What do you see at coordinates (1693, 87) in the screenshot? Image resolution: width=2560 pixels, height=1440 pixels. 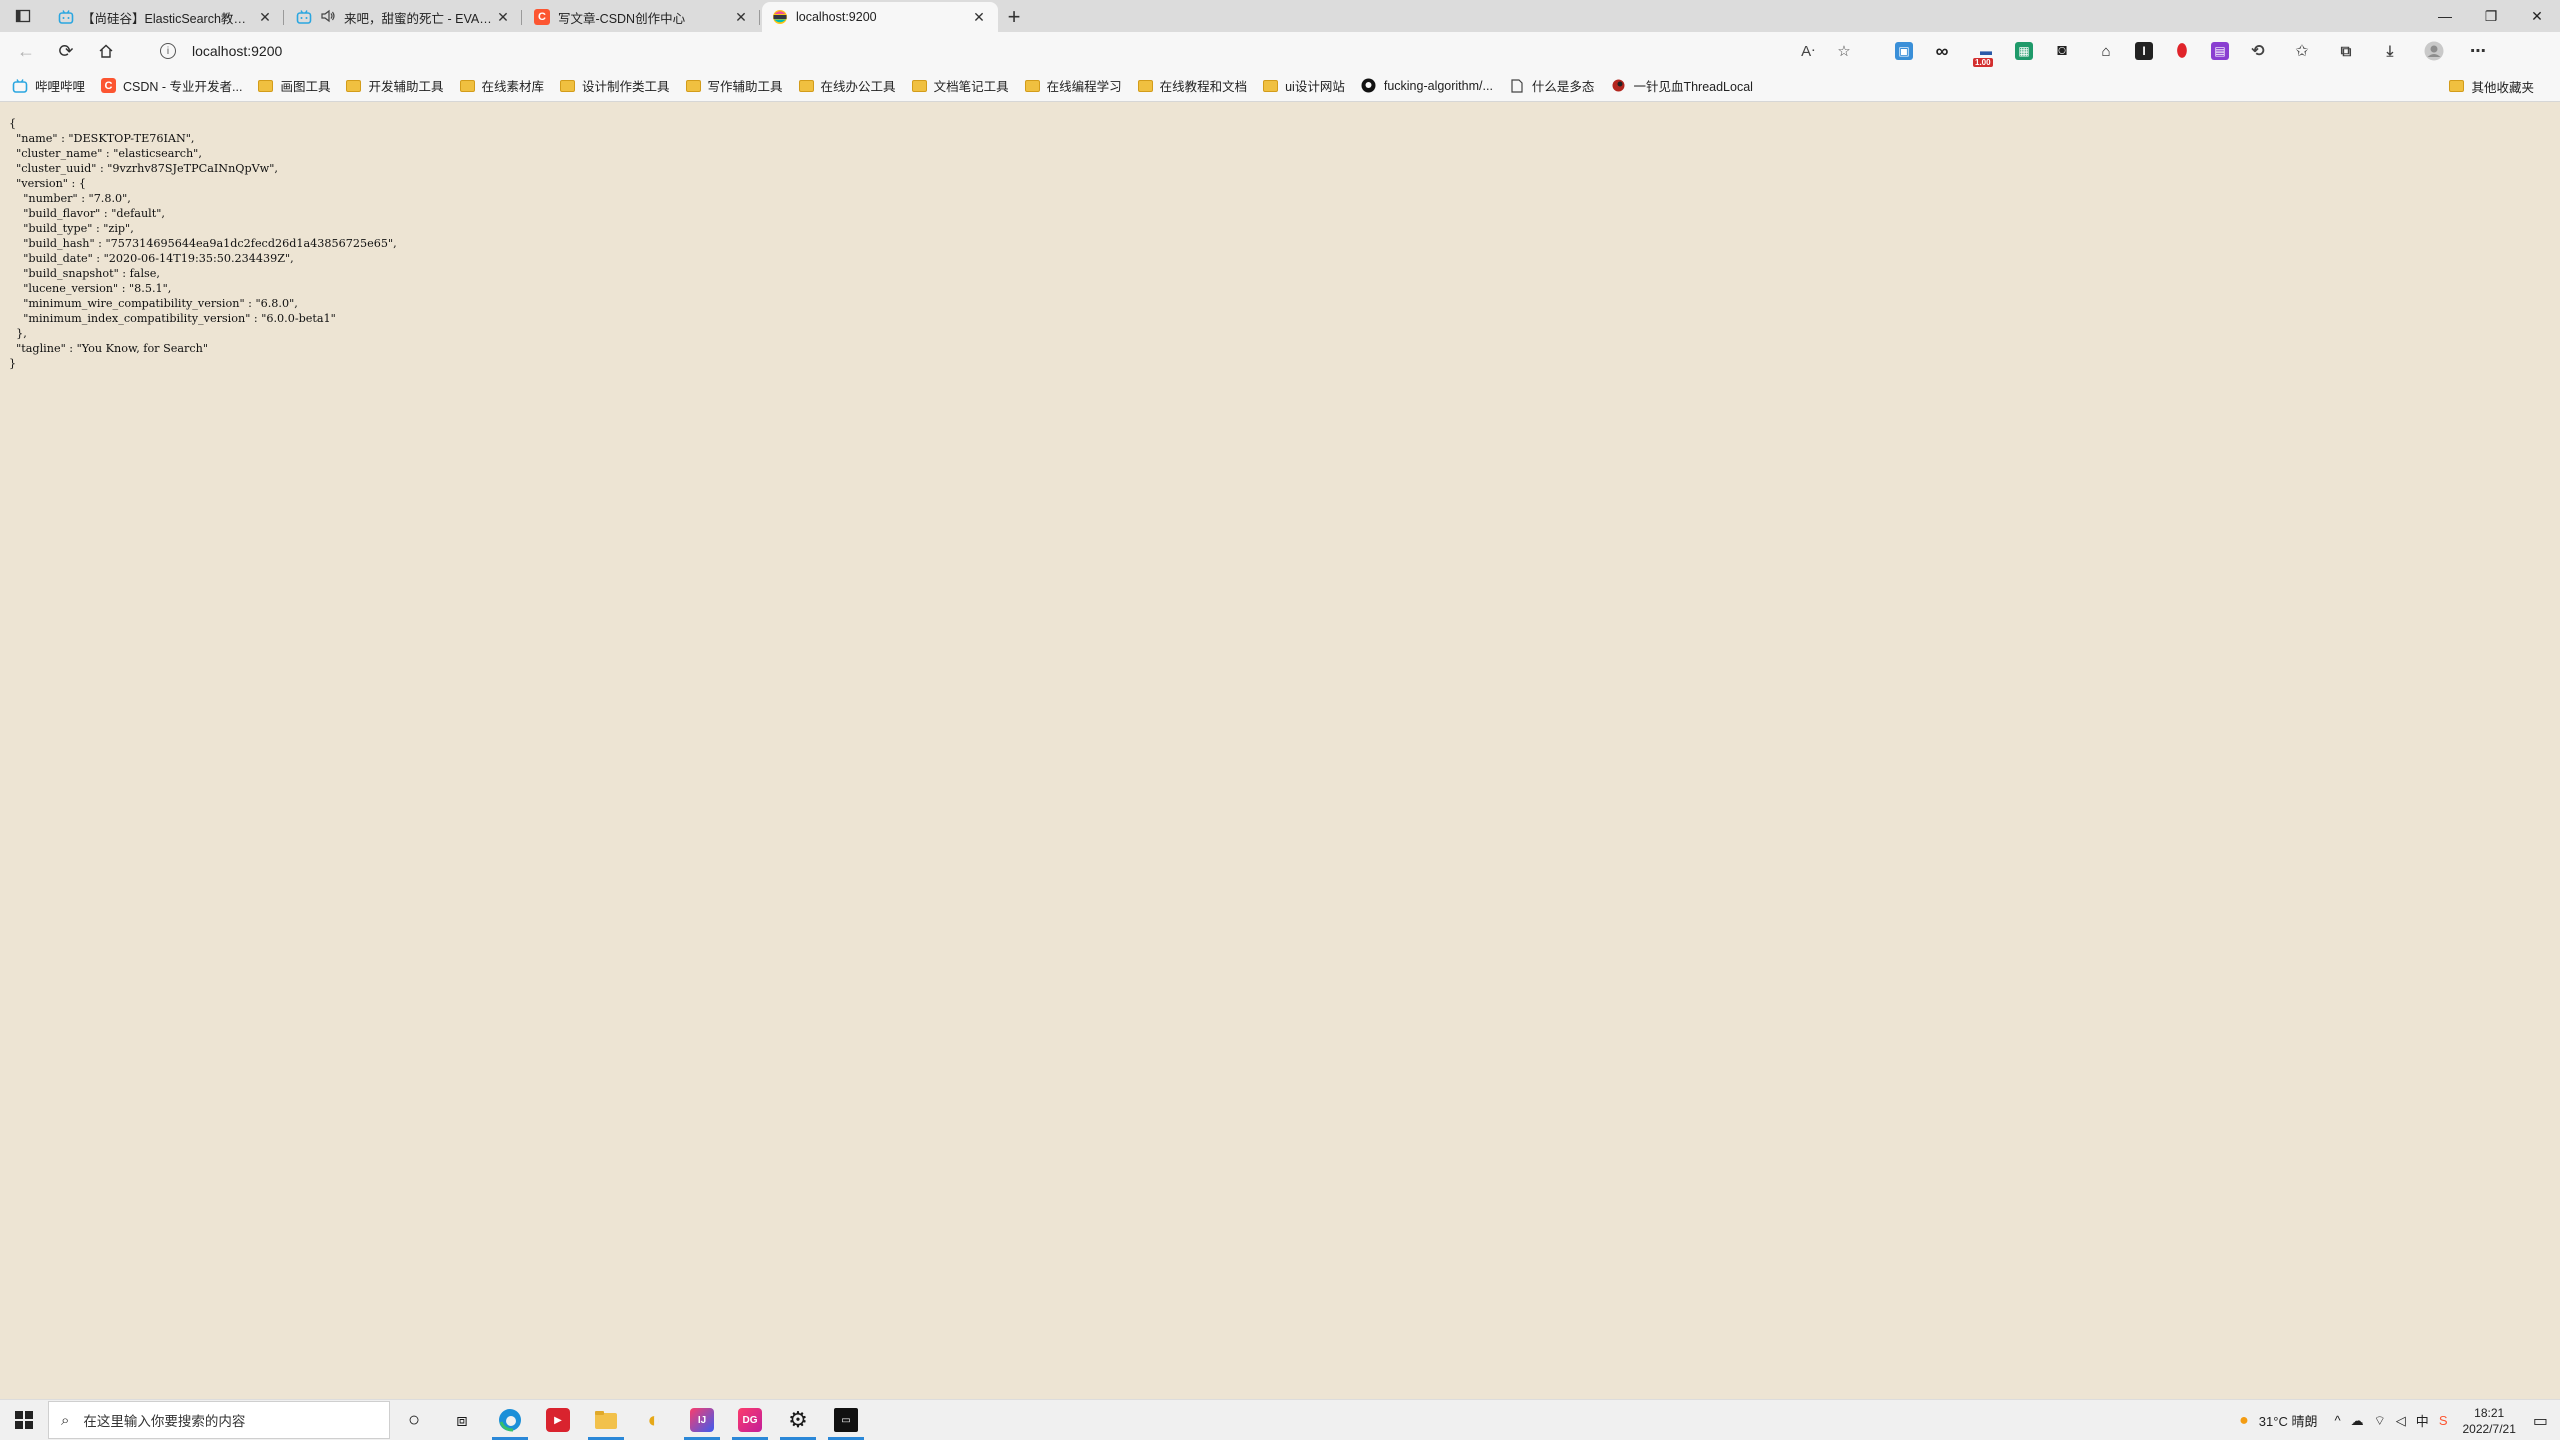 I see `bookmark-label: 一针见血ThreadLocal` at bounding box center [1693, 87].